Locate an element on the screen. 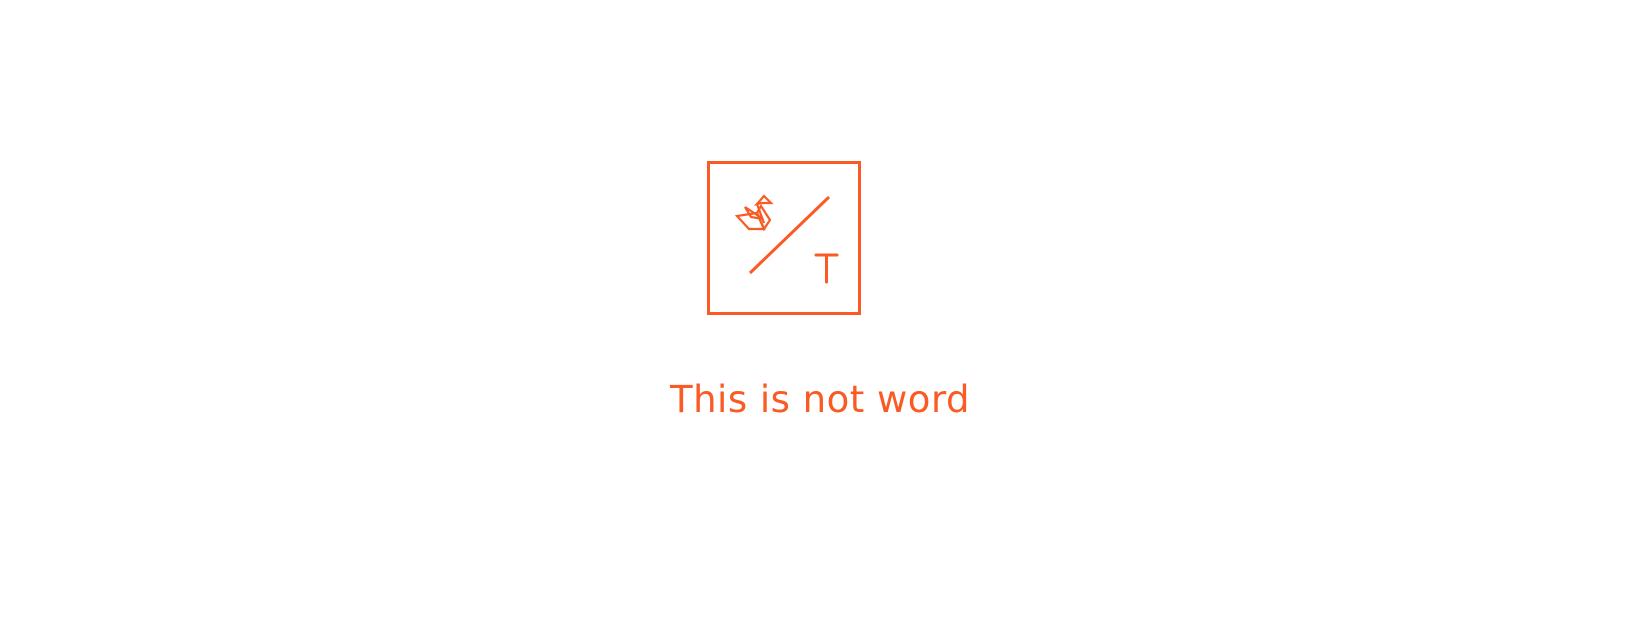 This screenshot has height=624, width=1640. swan-icon is located at coordinates (754, 213).